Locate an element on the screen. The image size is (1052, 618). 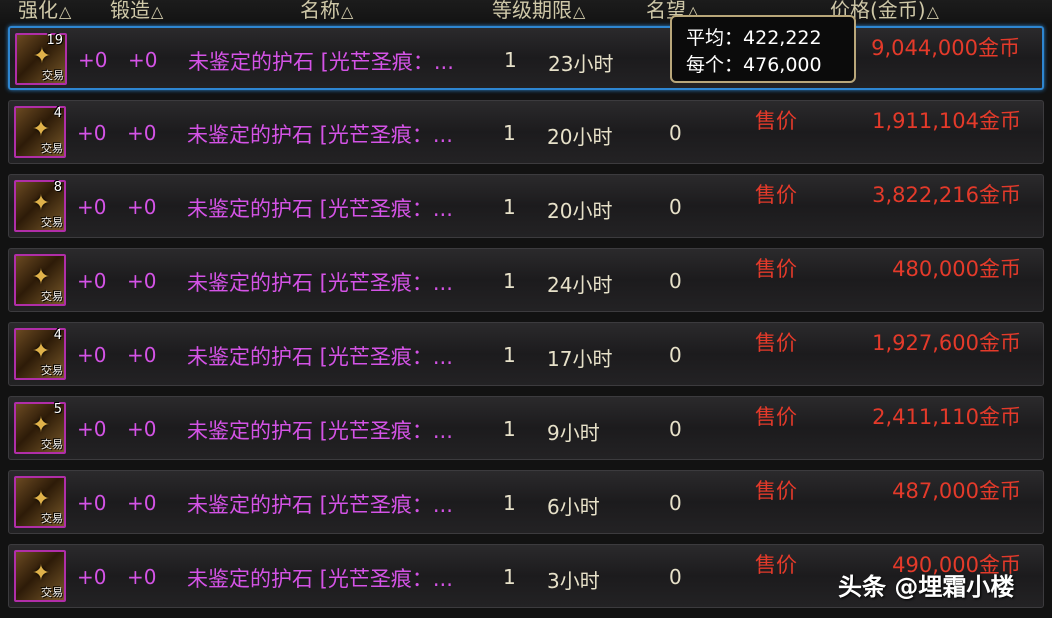
talisman-item-icon: ✦ 5 交易 is located at coordinates (40, 428).